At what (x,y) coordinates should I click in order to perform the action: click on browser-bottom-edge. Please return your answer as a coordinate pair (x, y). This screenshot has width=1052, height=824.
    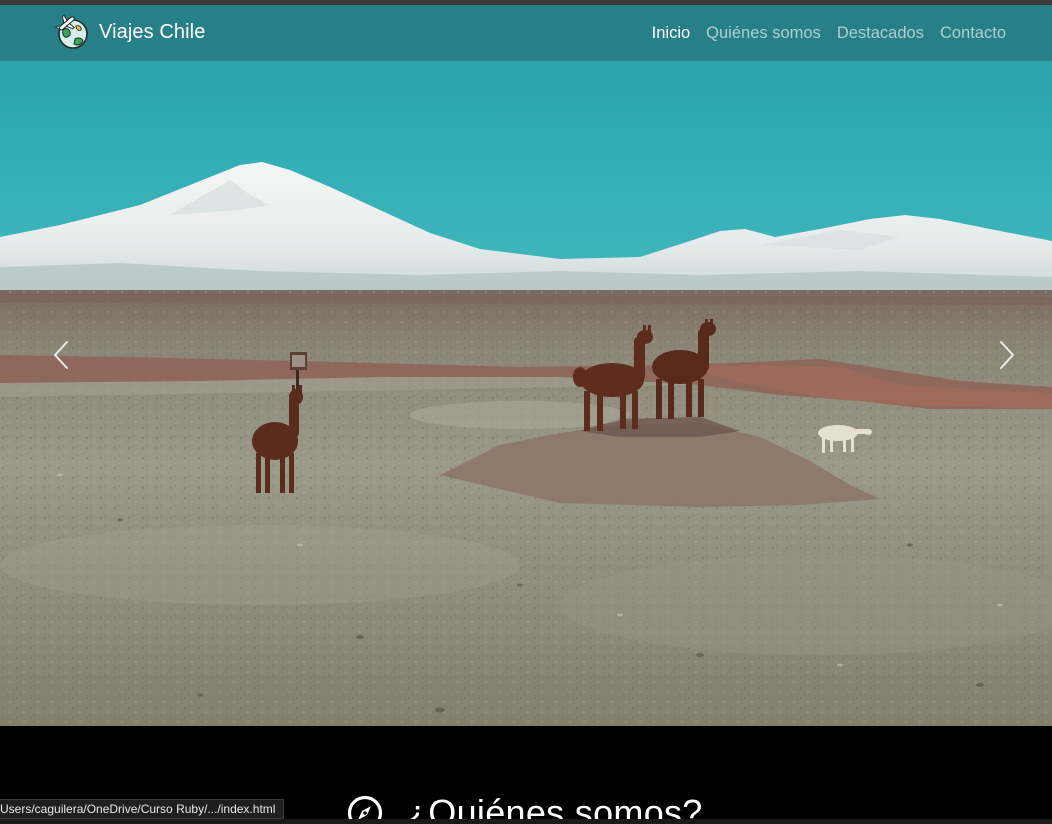
    Looking at the image, I should click on (526, 821).